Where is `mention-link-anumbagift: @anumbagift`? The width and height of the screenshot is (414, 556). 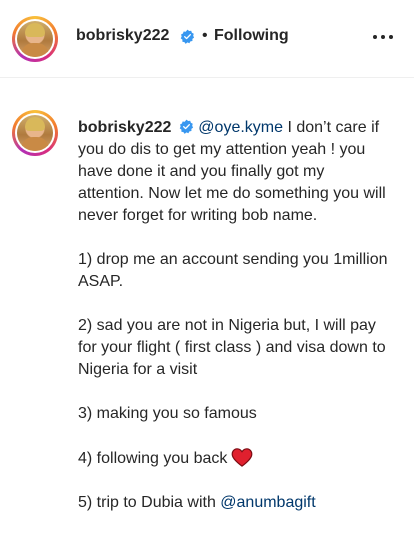
mention-link-anumbagift: @anumbagift is located at coordinates (267, 502).